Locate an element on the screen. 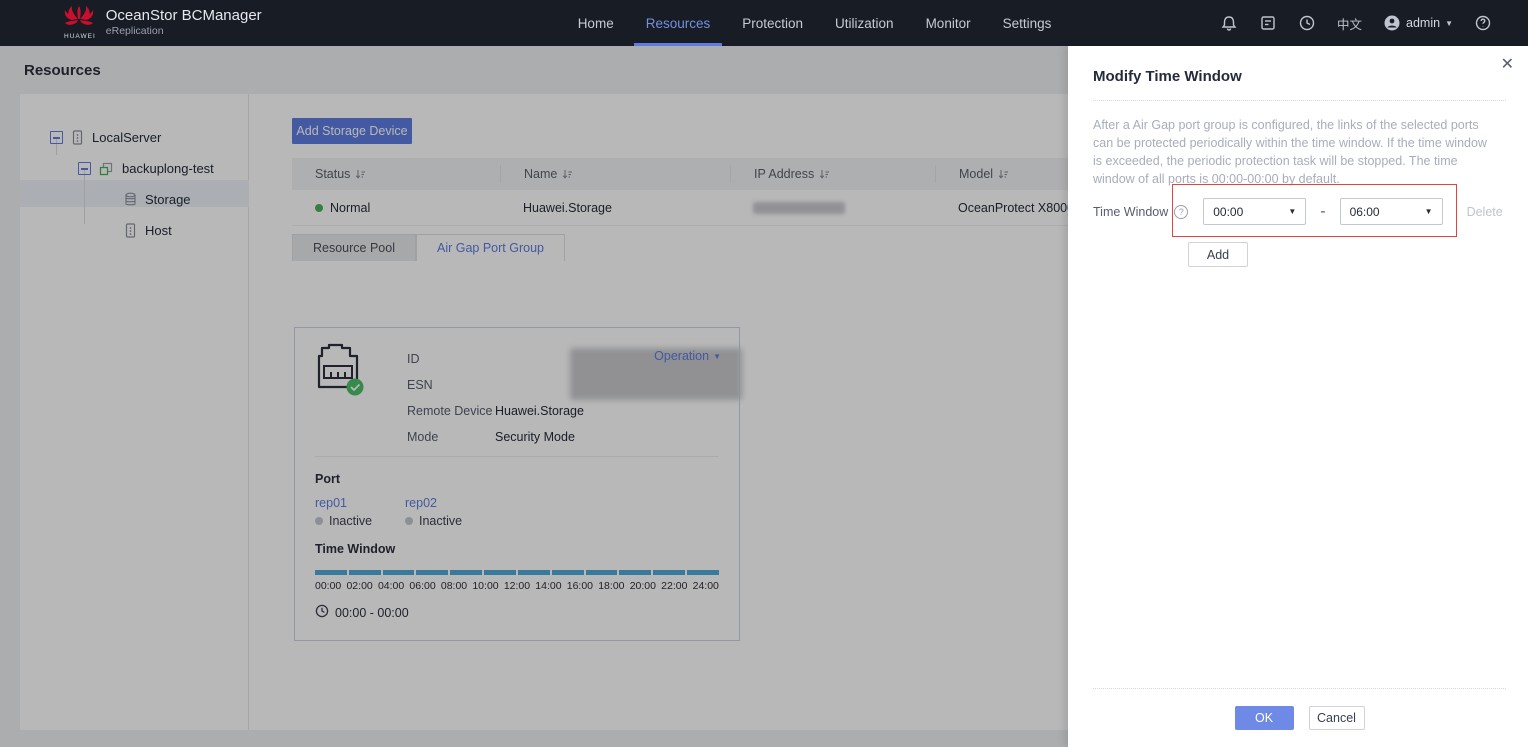  huawei-flower-icon is located at coordinates (79, 19).